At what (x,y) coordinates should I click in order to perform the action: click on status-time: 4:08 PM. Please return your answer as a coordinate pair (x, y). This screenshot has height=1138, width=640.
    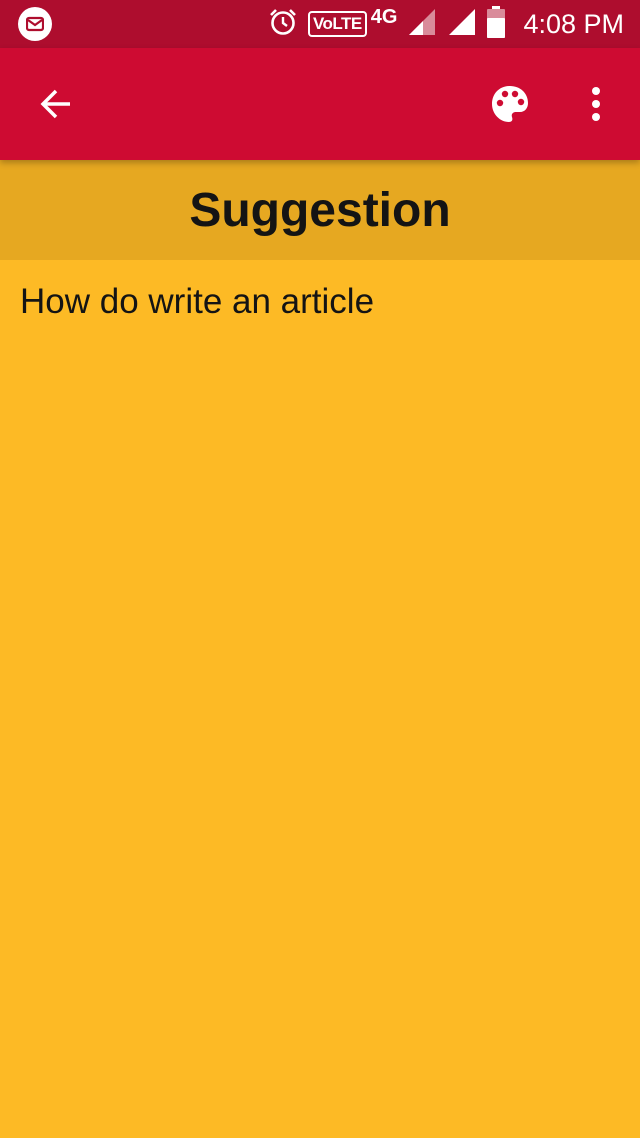
    Looking at the image, I should click on (573, 23).